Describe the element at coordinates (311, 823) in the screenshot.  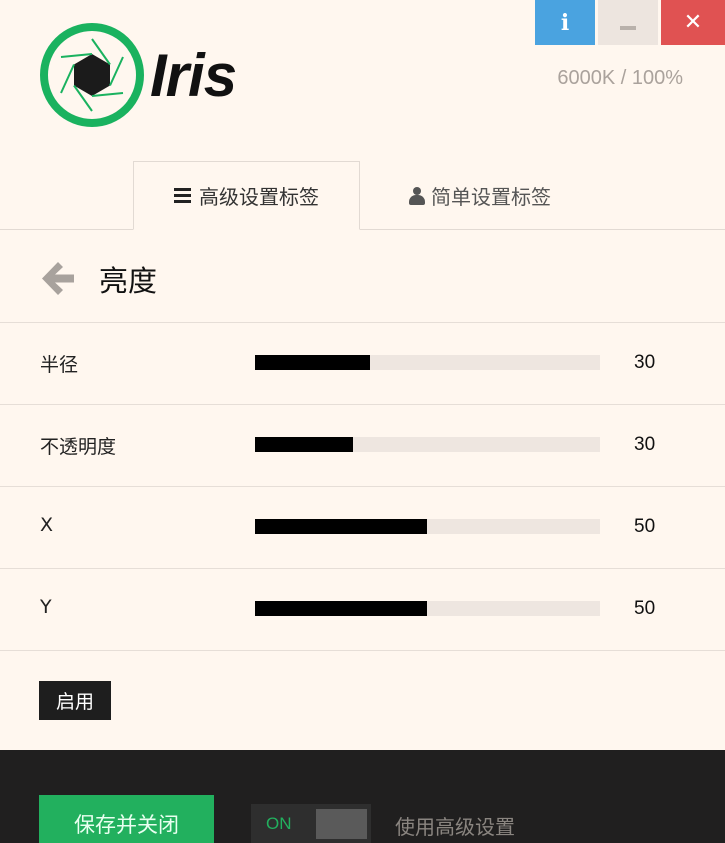
I see `advanced-settings-toggle: ON` at that location.